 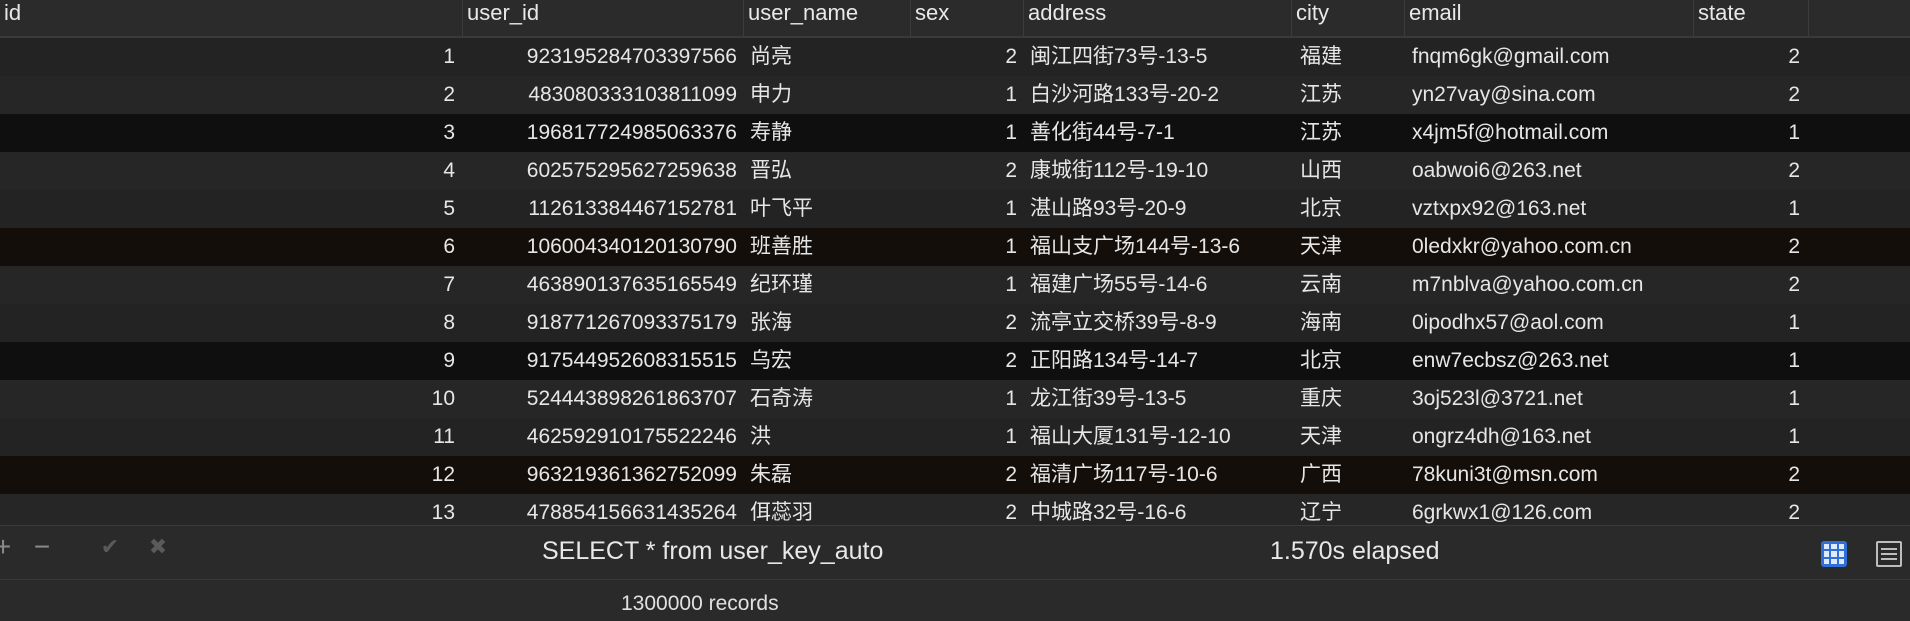 What do you see at coordinates (600, 437) in the screenshot?
I see `cell-user-id: 462592910175522246` at bounding box center [600, 437].